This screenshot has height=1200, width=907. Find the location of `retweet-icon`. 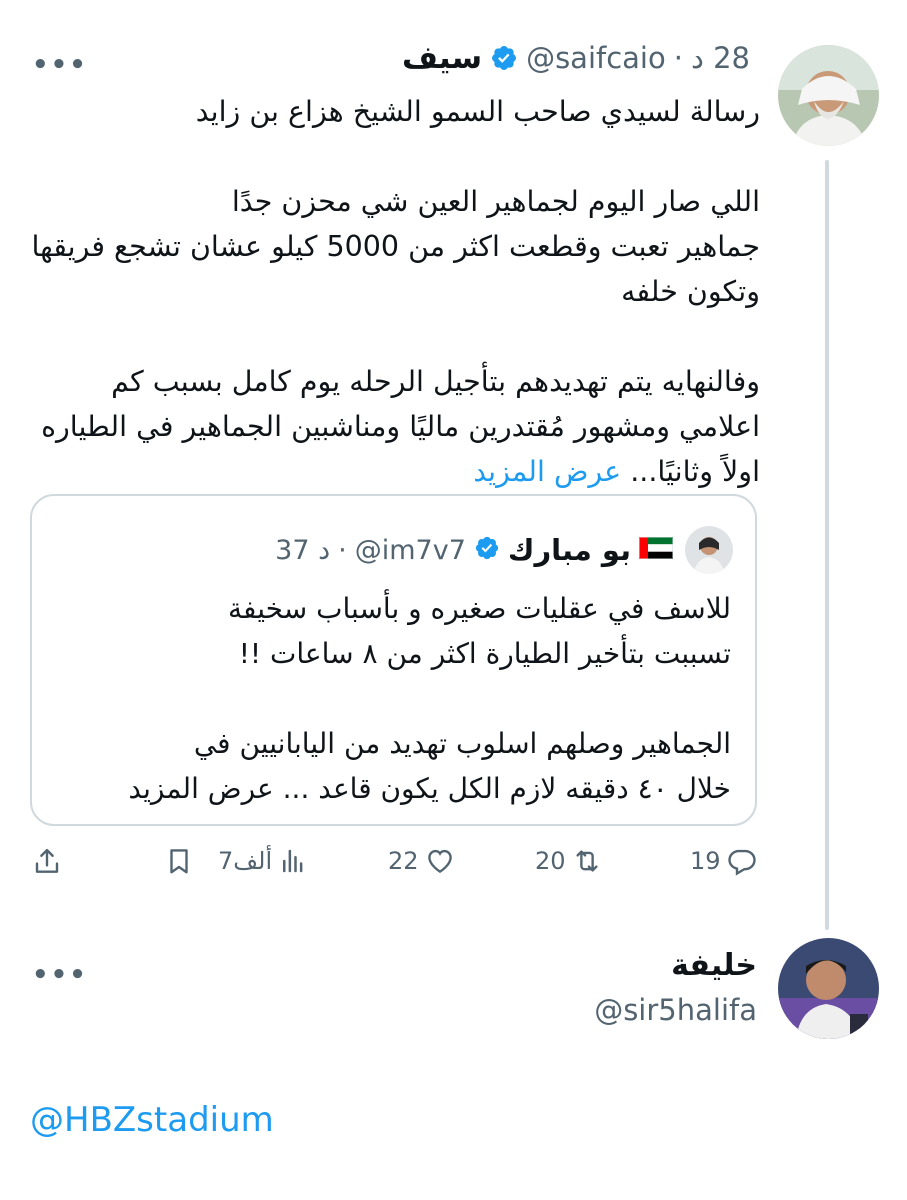

retweet-icon is located at coordinates (586, 861).